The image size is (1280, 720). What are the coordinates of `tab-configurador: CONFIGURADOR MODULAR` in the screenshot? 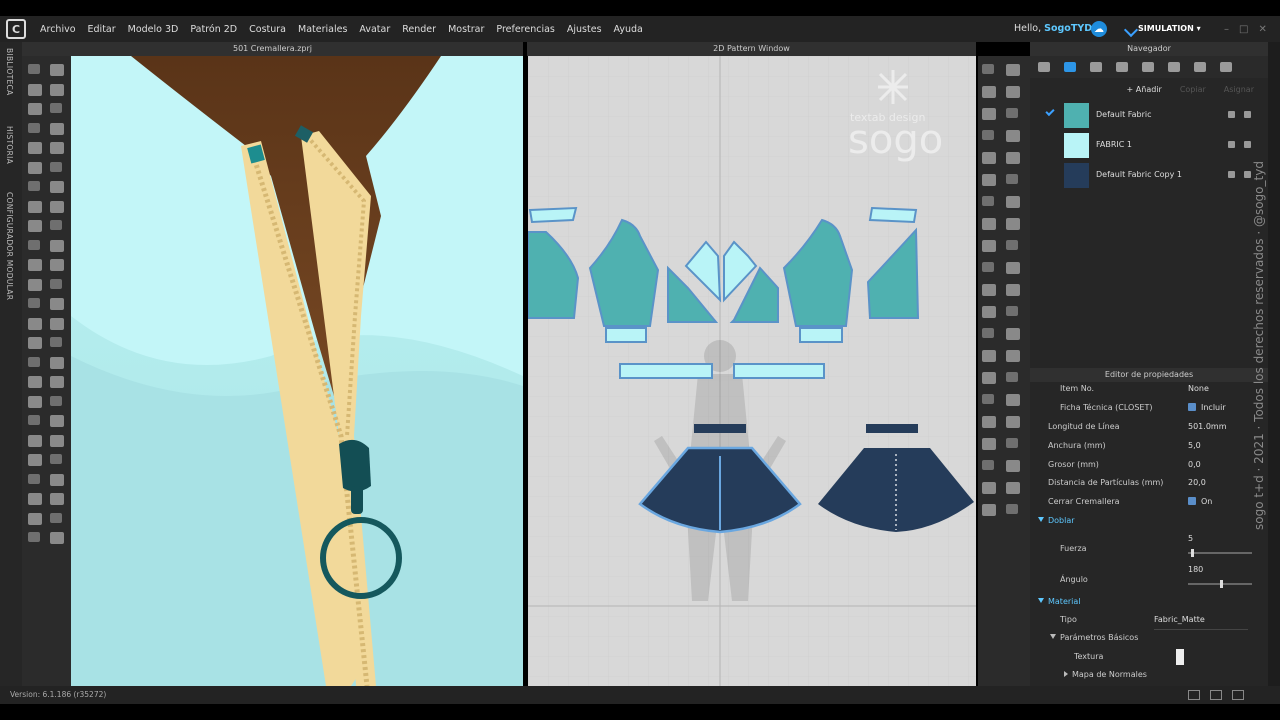 It's located at (9, 246).